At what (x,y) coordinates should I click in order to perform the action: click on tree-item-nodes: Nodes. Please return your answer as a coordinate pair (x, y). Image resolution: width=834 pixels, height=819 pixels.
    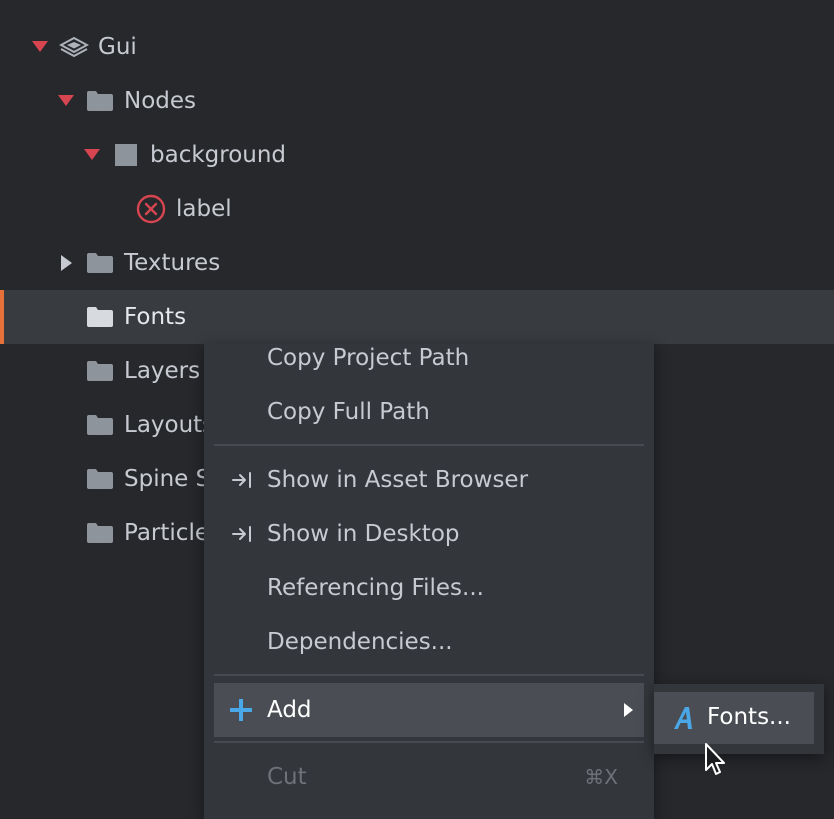
    Looking at the image, I should click on (417, 101).